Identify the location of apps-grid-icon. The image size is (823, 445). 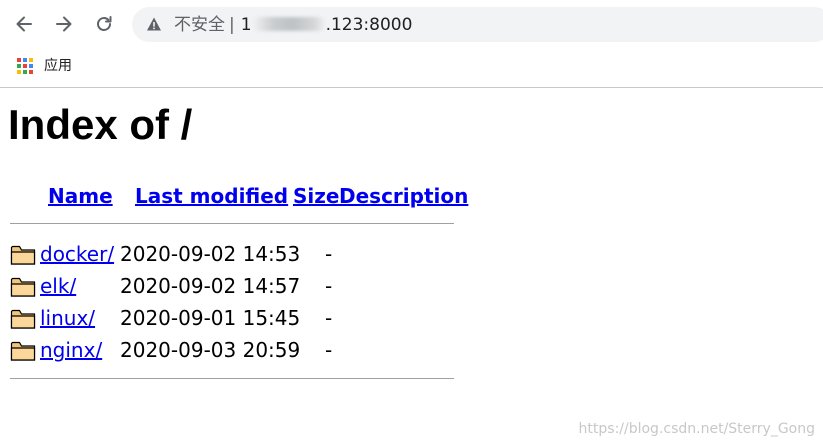
(25, 66).